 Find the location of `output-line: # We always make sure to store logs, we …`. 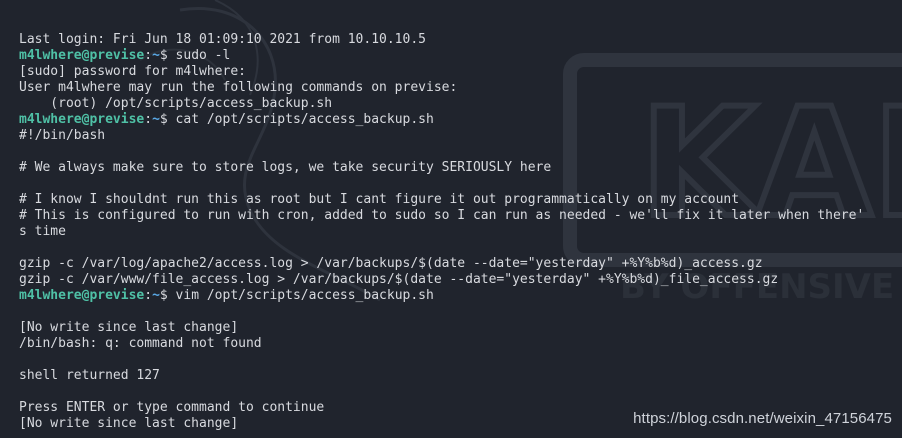

output-line: # We always make sure to store logs, we … is located at coordinates (285, 167).